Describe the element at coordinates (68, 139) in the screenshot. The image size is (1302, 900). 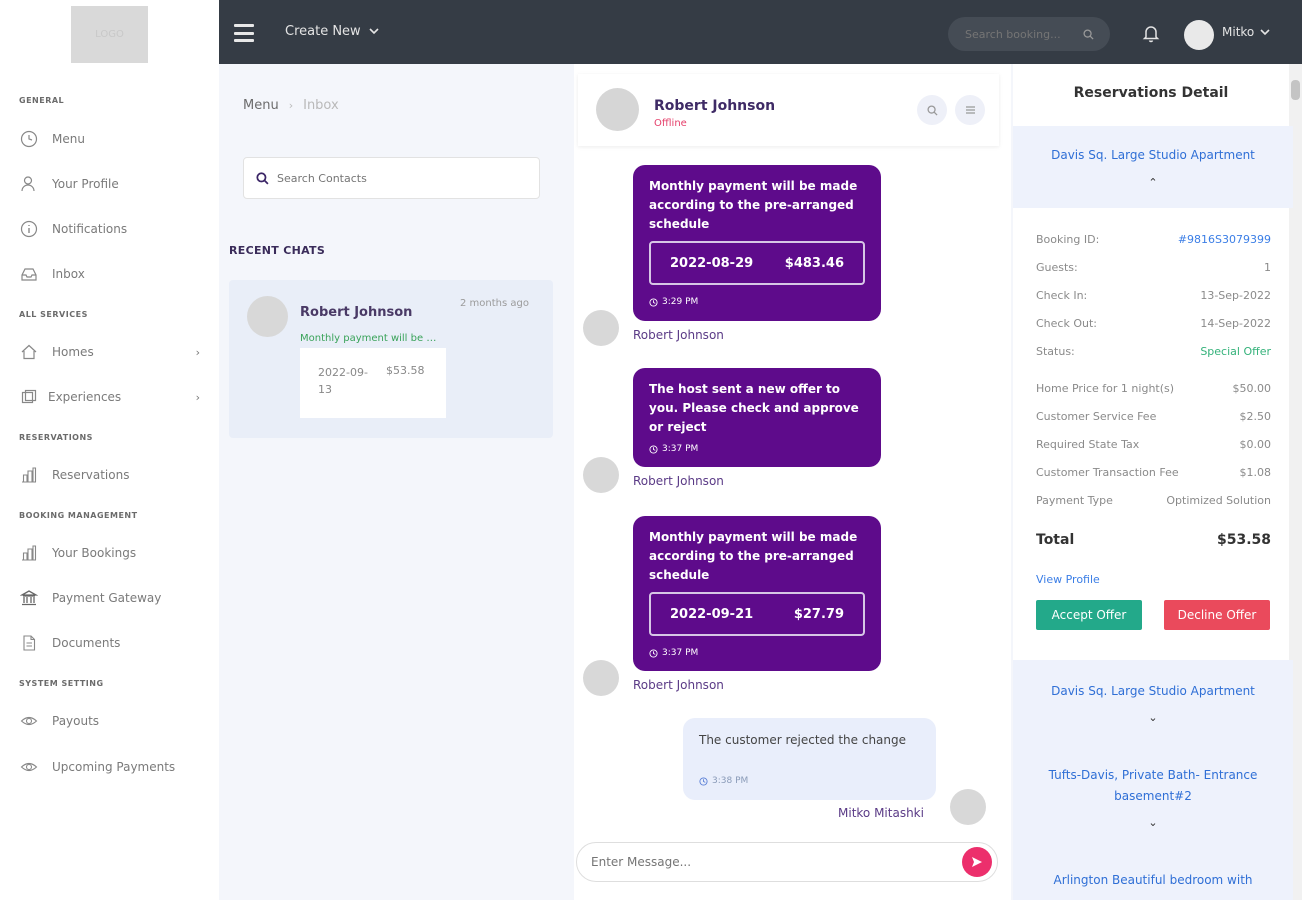
I see `sidebar-label: Menu` at that location.